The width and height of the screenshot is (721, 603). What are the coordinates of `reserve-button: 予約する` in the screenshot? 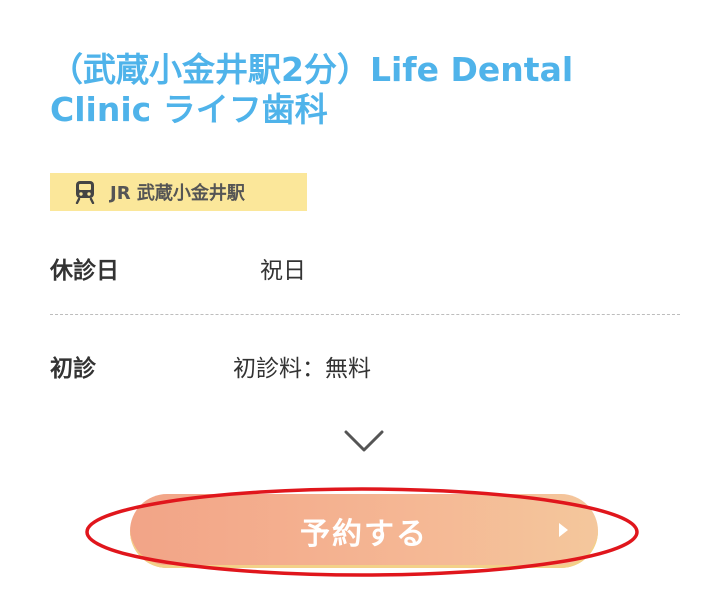 It's located at (364, 531).